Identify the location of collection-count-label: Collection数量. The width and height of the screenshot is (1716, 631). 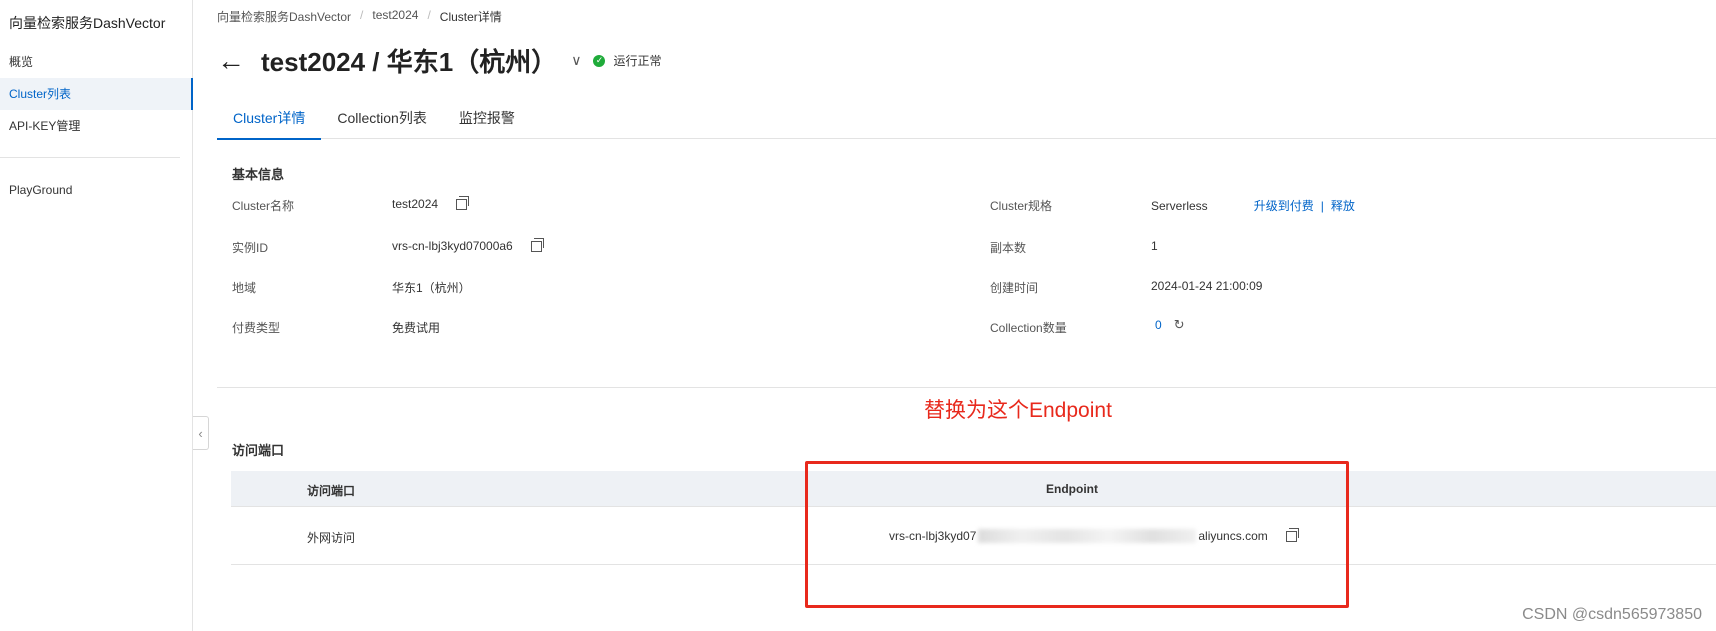
(1028, 328).